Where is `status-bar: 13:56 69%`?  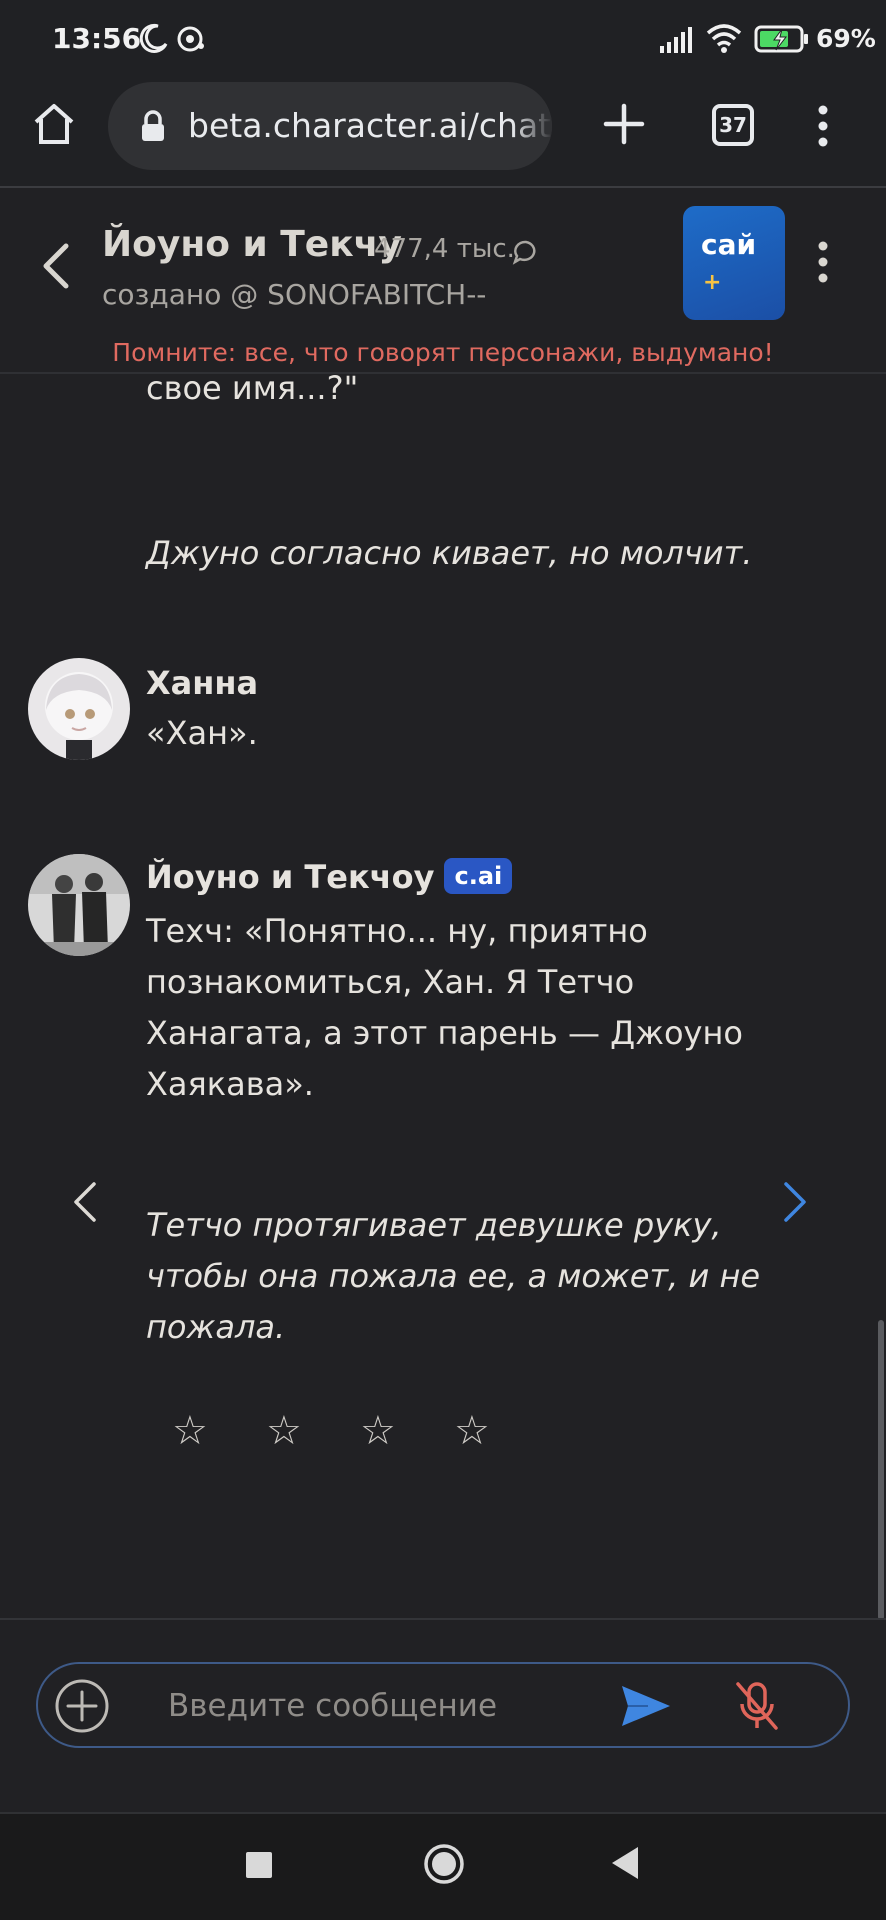
status-bar: 13:56 69% is located at coordinates (443, 39).